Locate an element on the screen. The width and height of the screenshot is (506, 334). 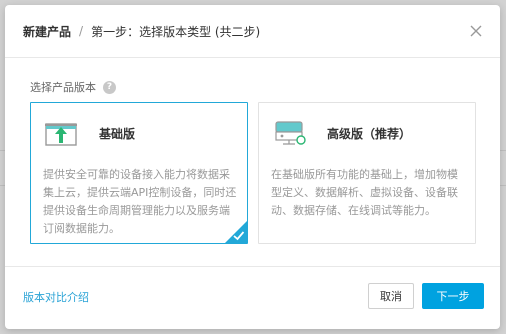
help-icon: ? is located at coordinates (109, 87).